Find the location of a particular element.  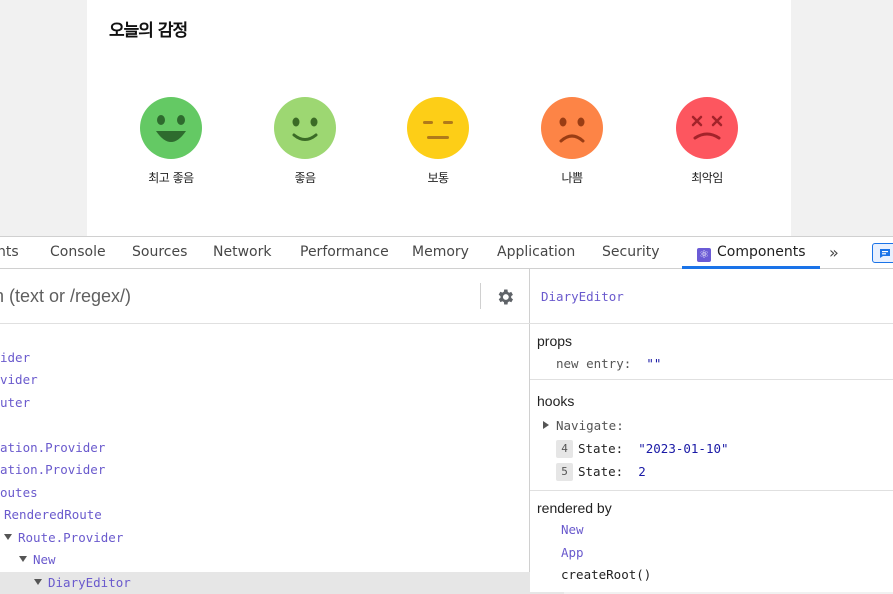

component-search-input is located at coordinates (235, 296).